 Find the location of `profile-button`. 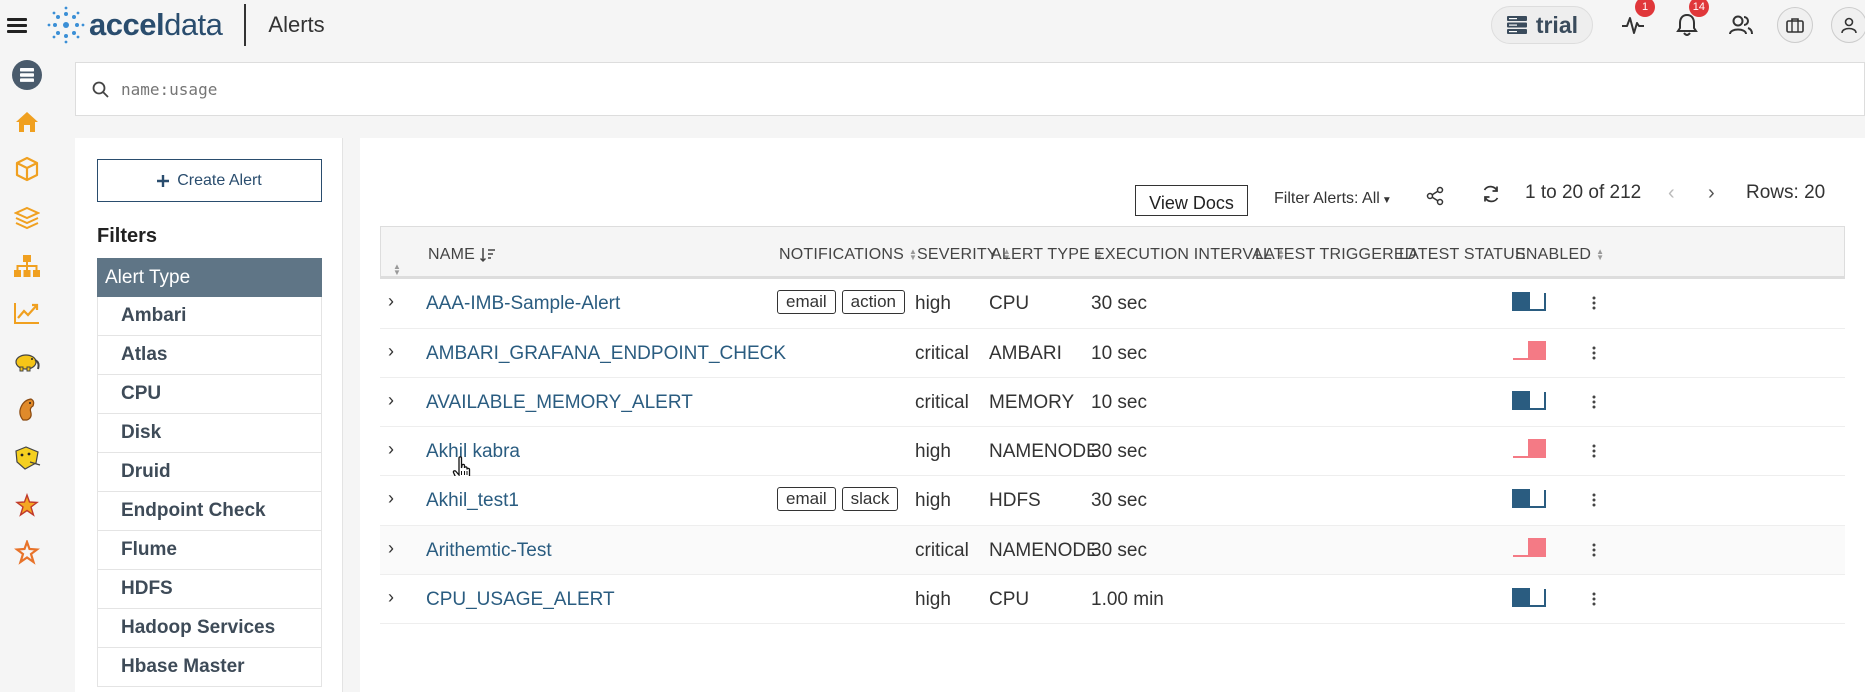

profile-button is located at coordinates (1848, 25).